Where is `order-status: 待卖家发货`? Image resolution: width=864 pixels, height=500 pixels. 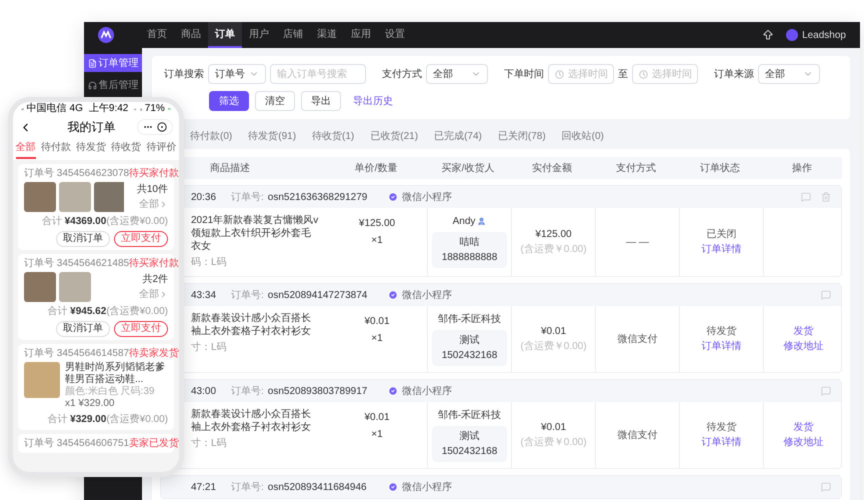 order-status: 待卖家发货 is located at coordinates (154, 353).